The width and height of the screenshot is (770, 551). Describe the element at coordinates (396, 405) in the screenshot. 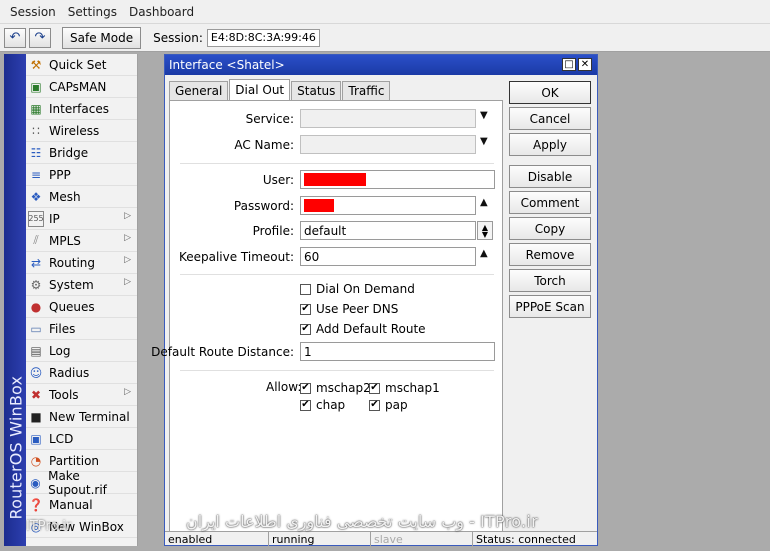

I see `checkbox-label: pap` at that location.